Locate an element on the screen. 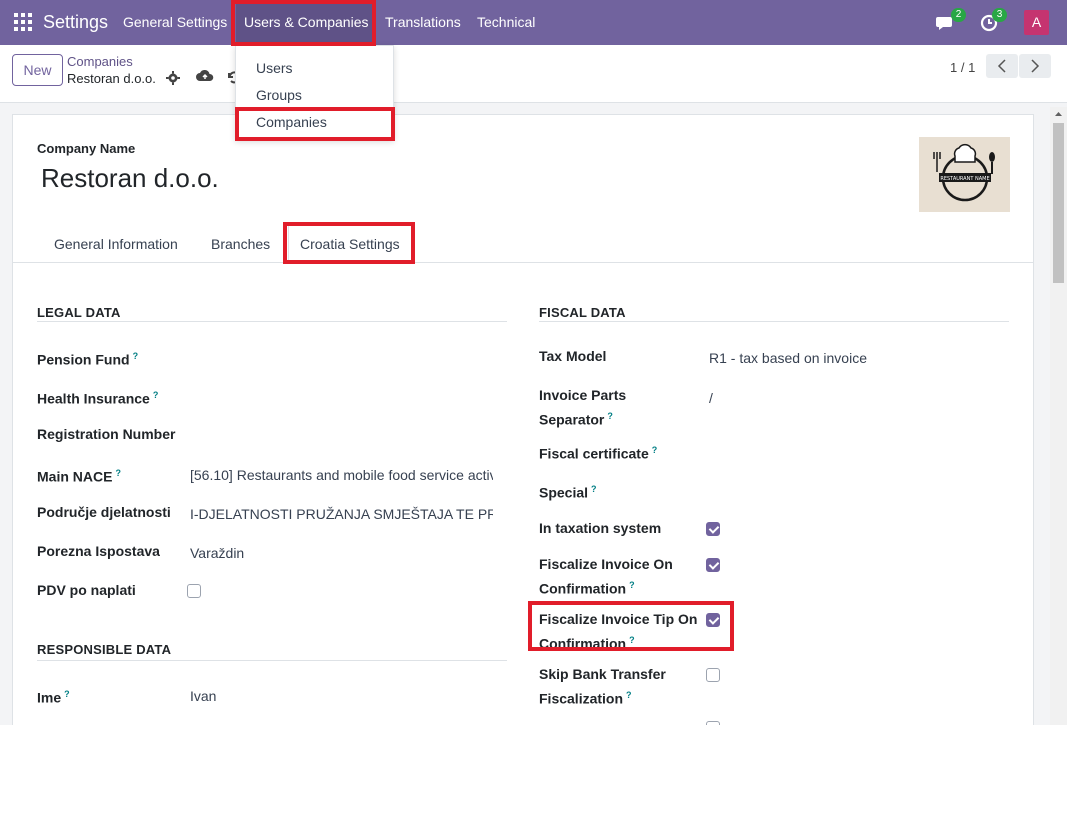  dropdown-item-groups: Groups is located at coordinates (279, 95).